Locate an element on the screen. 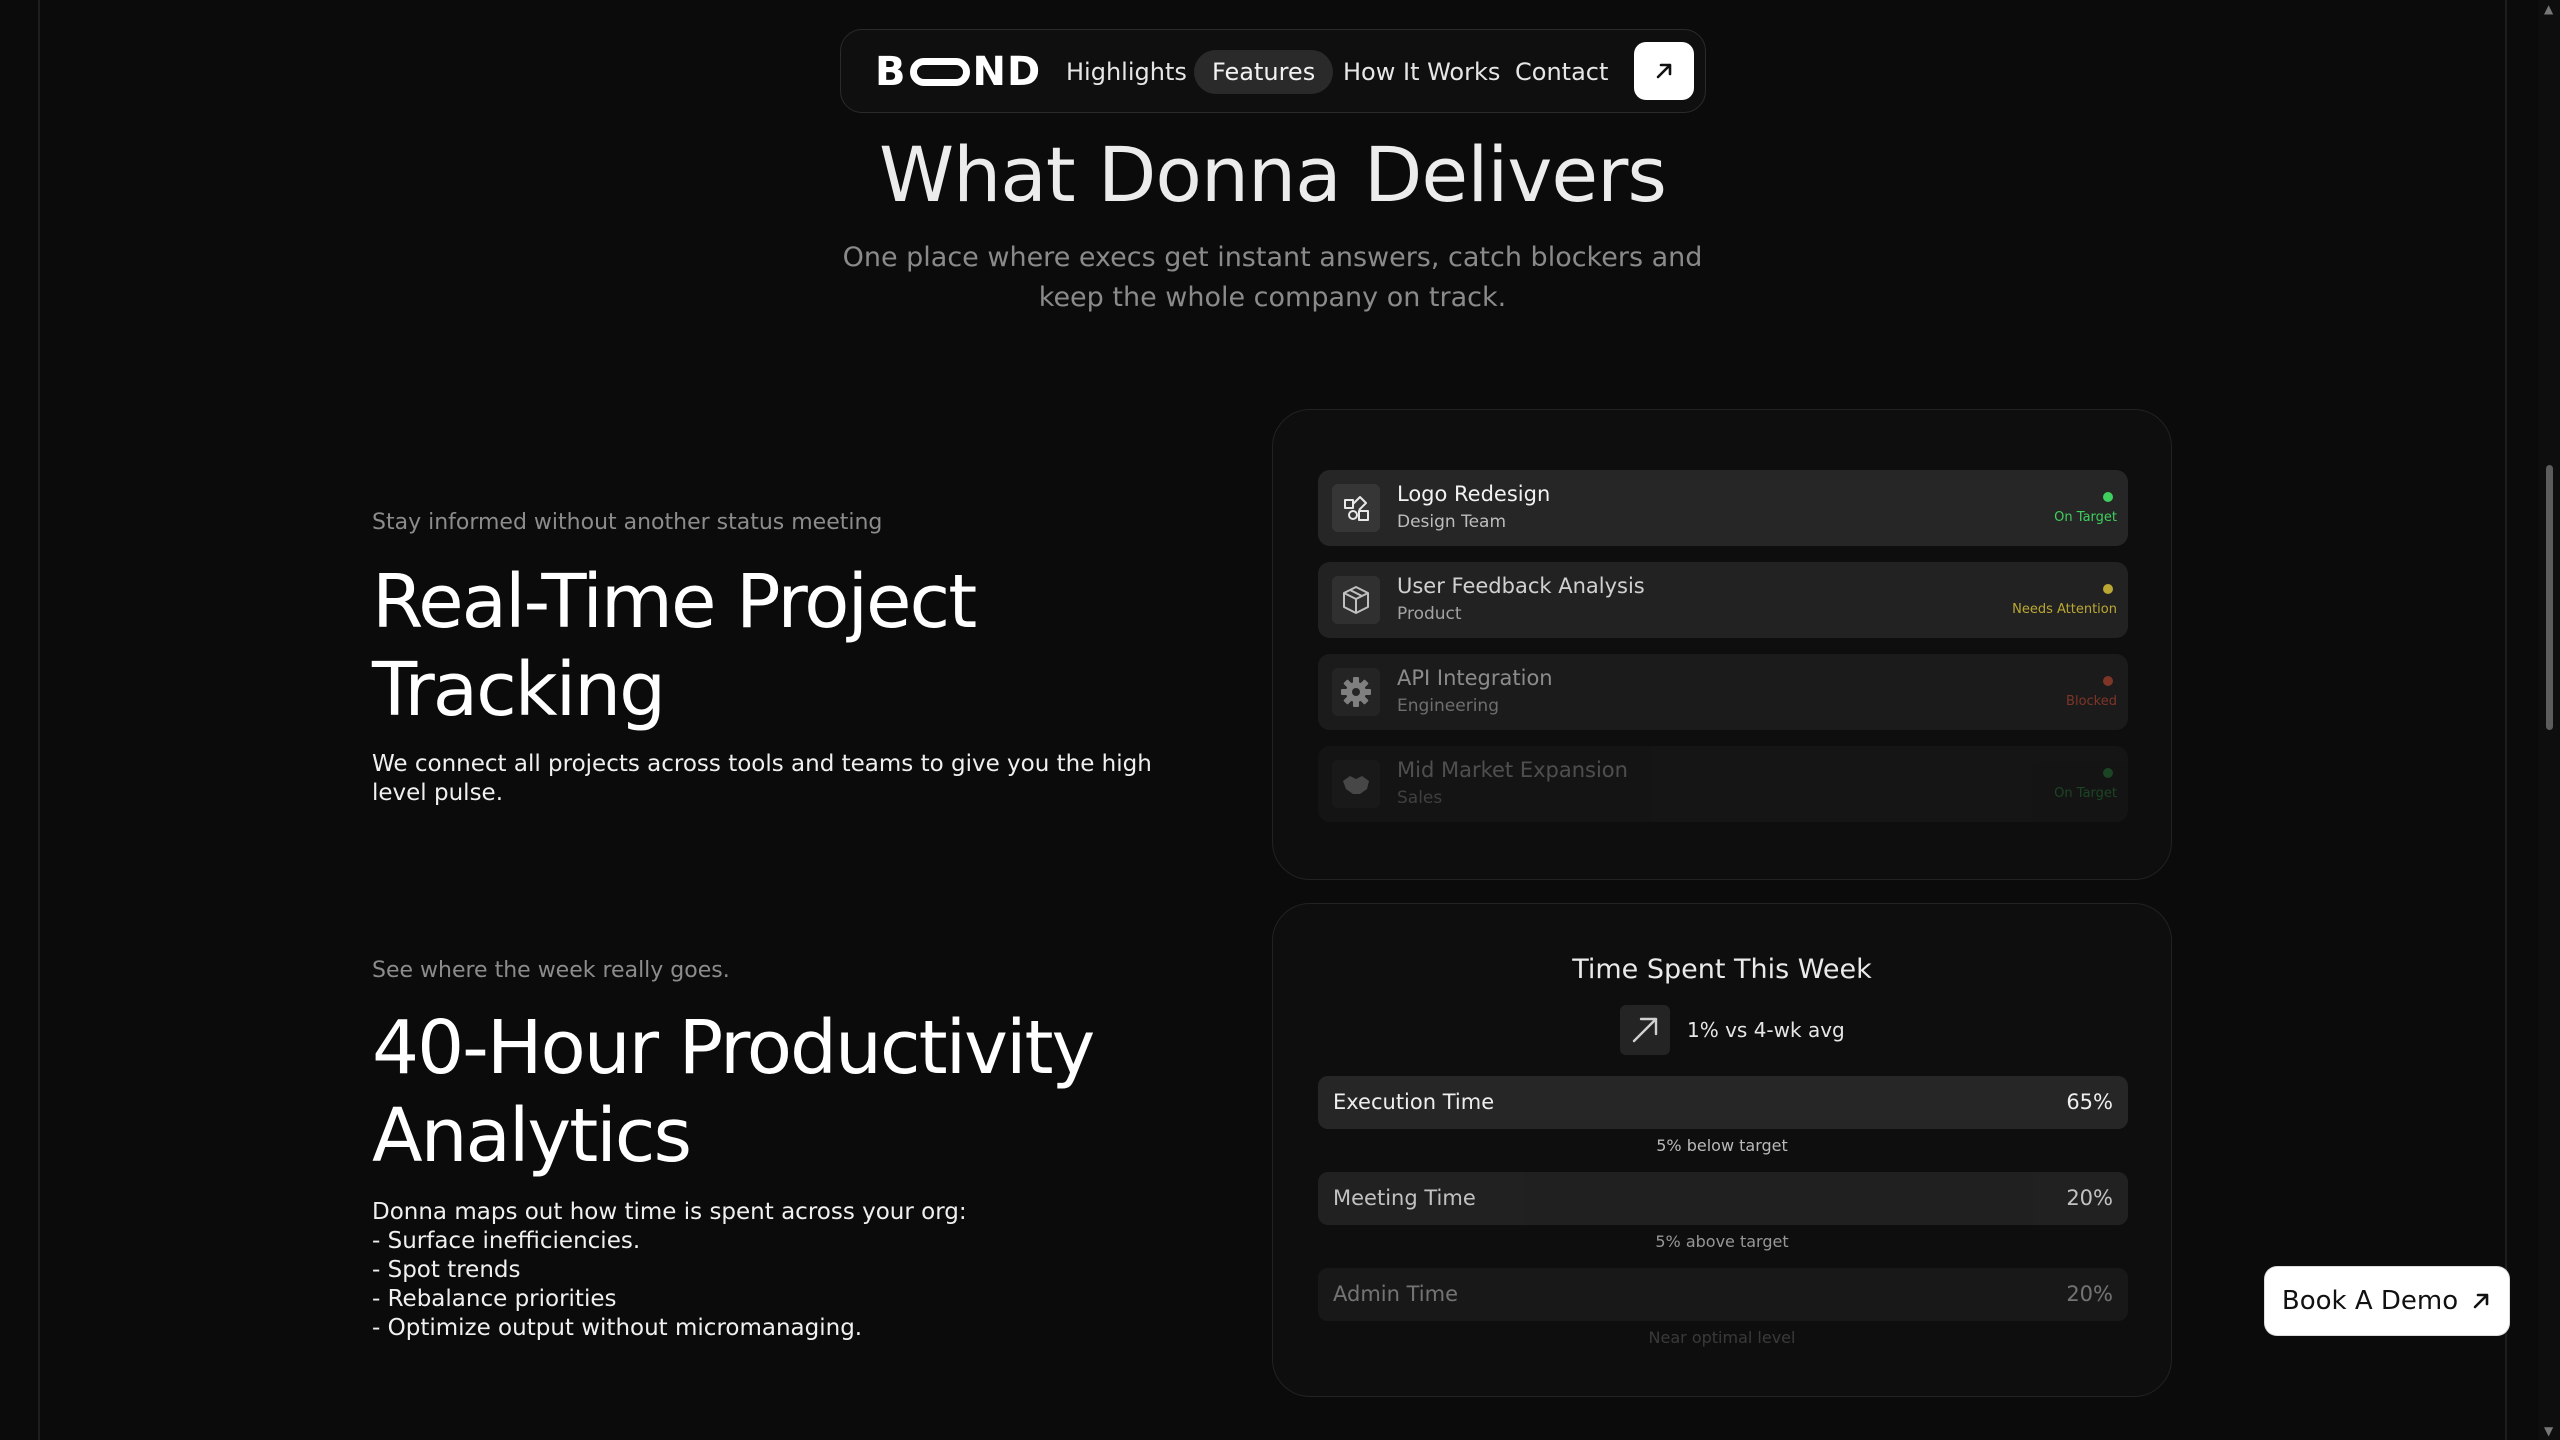 This screenshot has height=1440, width=2560. nav-link-highlights: Highlights is located at coordinates (1126, 72).